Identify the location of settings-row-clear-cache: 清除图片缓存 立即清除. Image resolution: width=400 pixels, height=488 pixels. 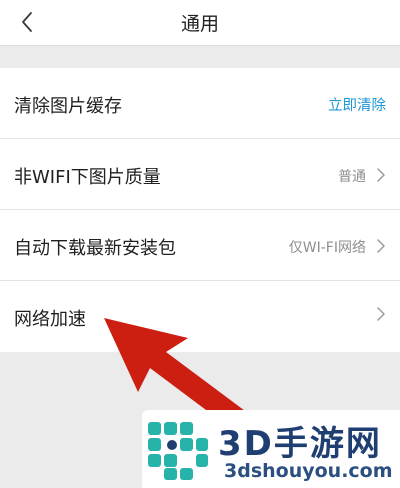
(200, 103).